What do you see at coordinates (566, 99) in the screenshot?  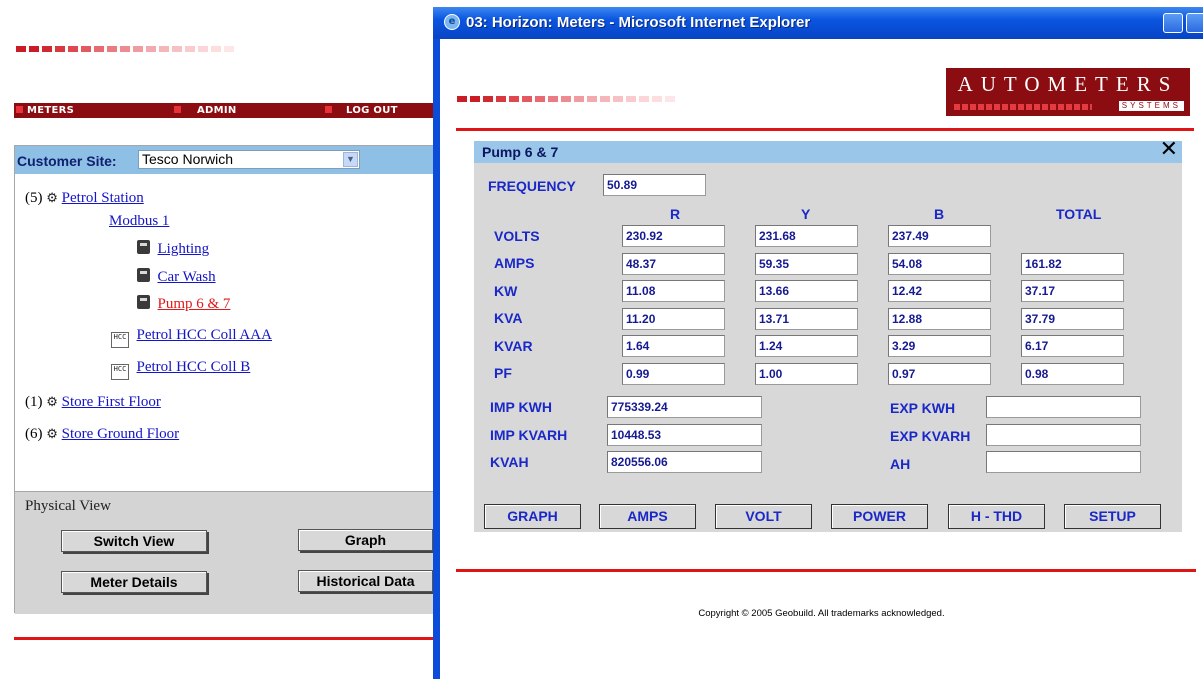 I see `decorative-squares` at bounding box center [566, 99].